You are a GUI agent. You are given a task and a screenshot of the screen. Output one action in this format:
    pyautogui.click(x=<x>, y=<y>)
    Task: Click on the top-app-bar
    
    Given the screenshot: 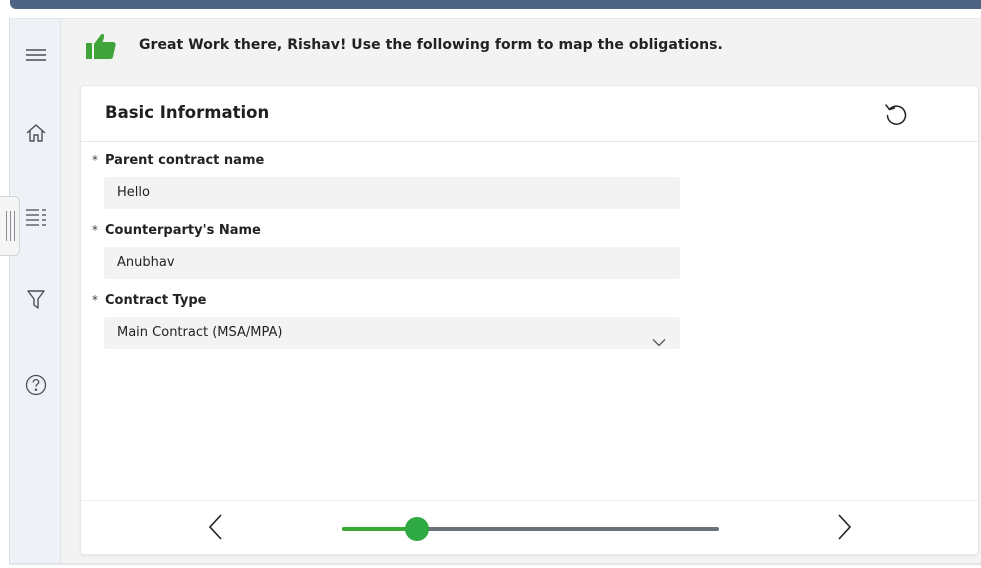 What is the action you would take?
    pyautogui.click(x=495, y=4)
    